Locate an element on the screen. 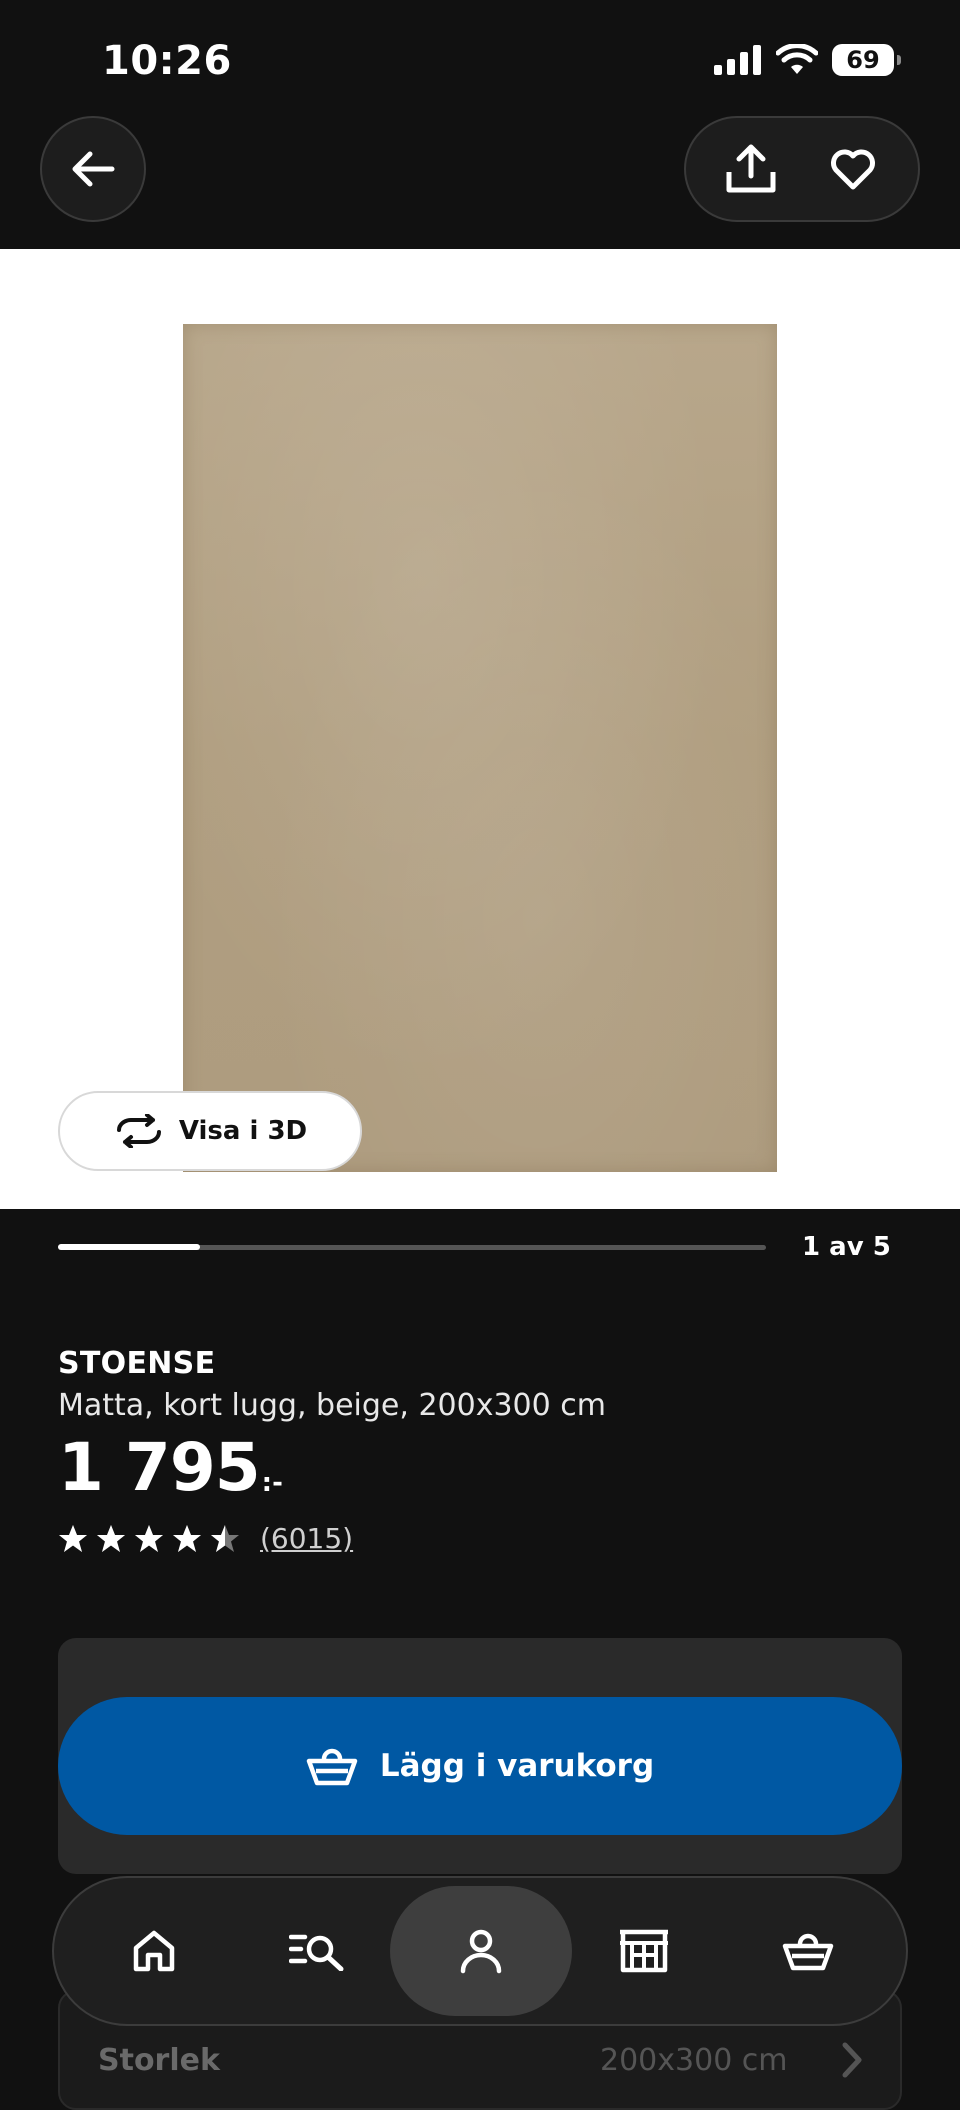  product-name: STOENSE is located at coordinates (137, 1363).